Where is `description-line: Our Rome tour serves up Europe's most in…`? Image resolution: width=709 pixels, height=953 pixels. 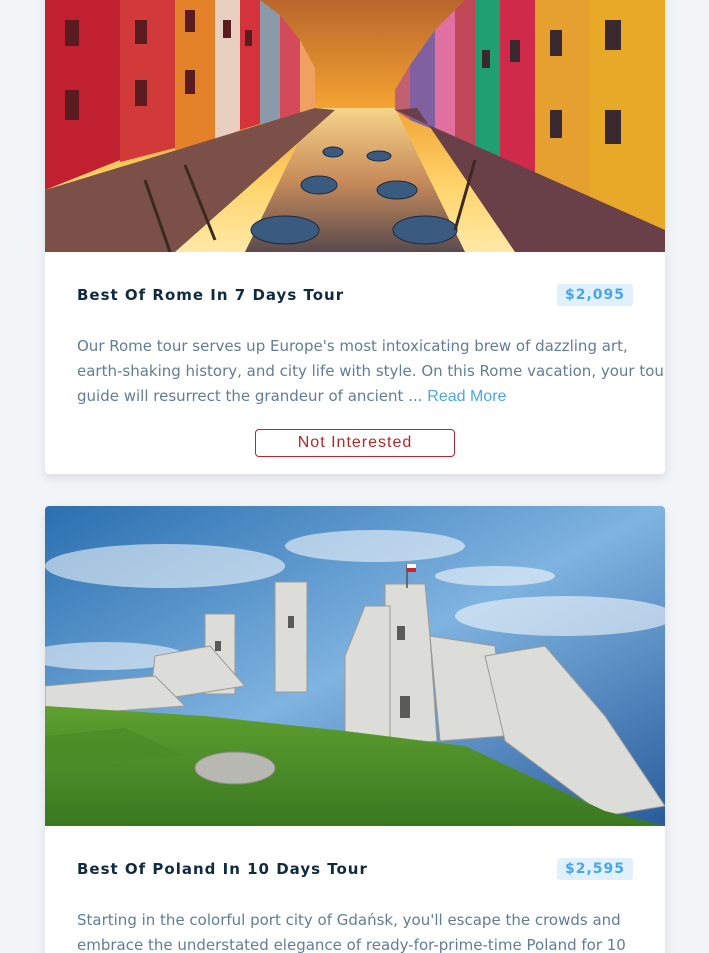
description-line: Our Rome tour serves up Europe's most in… is located at coordinates (352, 346).